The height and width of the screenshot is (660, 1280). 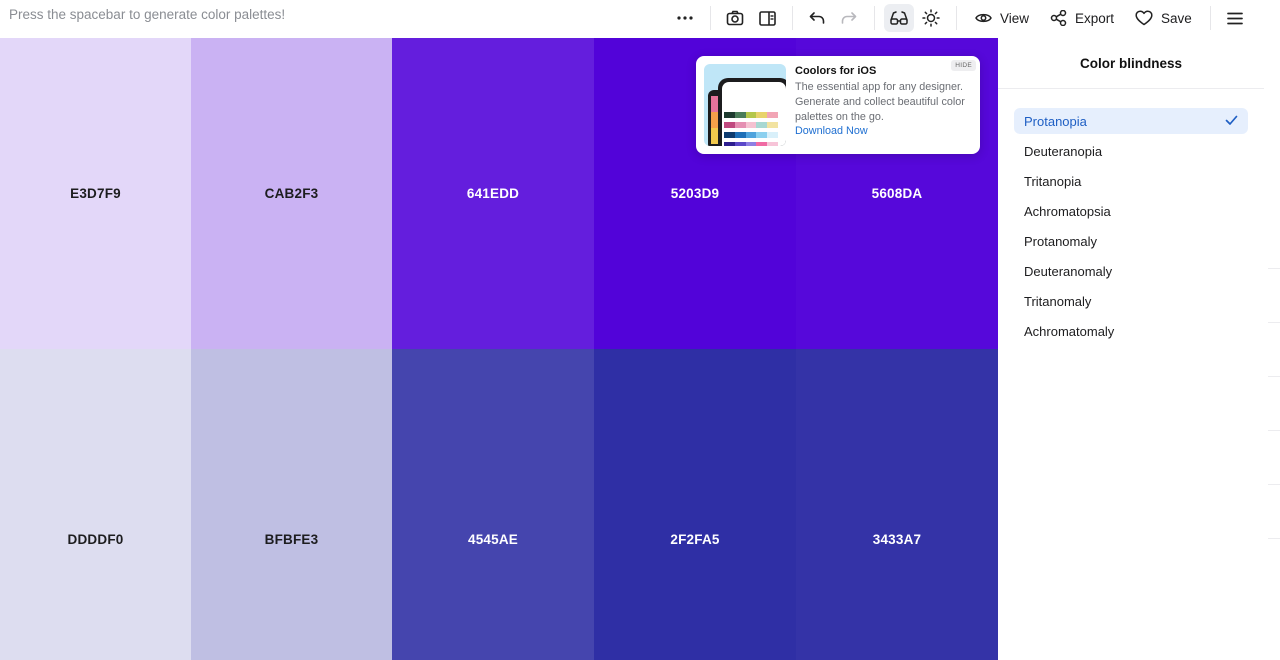 What do you see at coordinates (1069, 331) in the screenshot?
I see `option-label: Achromatomaly` at bounding box center [1069, 331].